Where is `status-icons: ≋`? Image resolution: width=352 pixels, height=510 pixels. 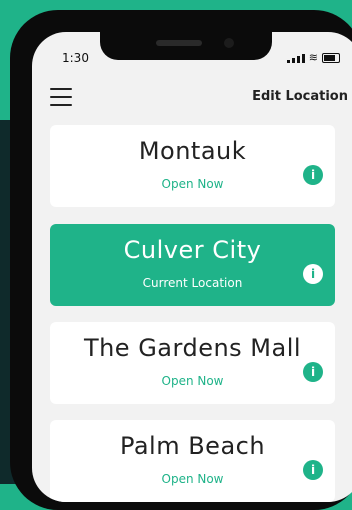 status-icons: ≋ is located at coordinates (313, 57).